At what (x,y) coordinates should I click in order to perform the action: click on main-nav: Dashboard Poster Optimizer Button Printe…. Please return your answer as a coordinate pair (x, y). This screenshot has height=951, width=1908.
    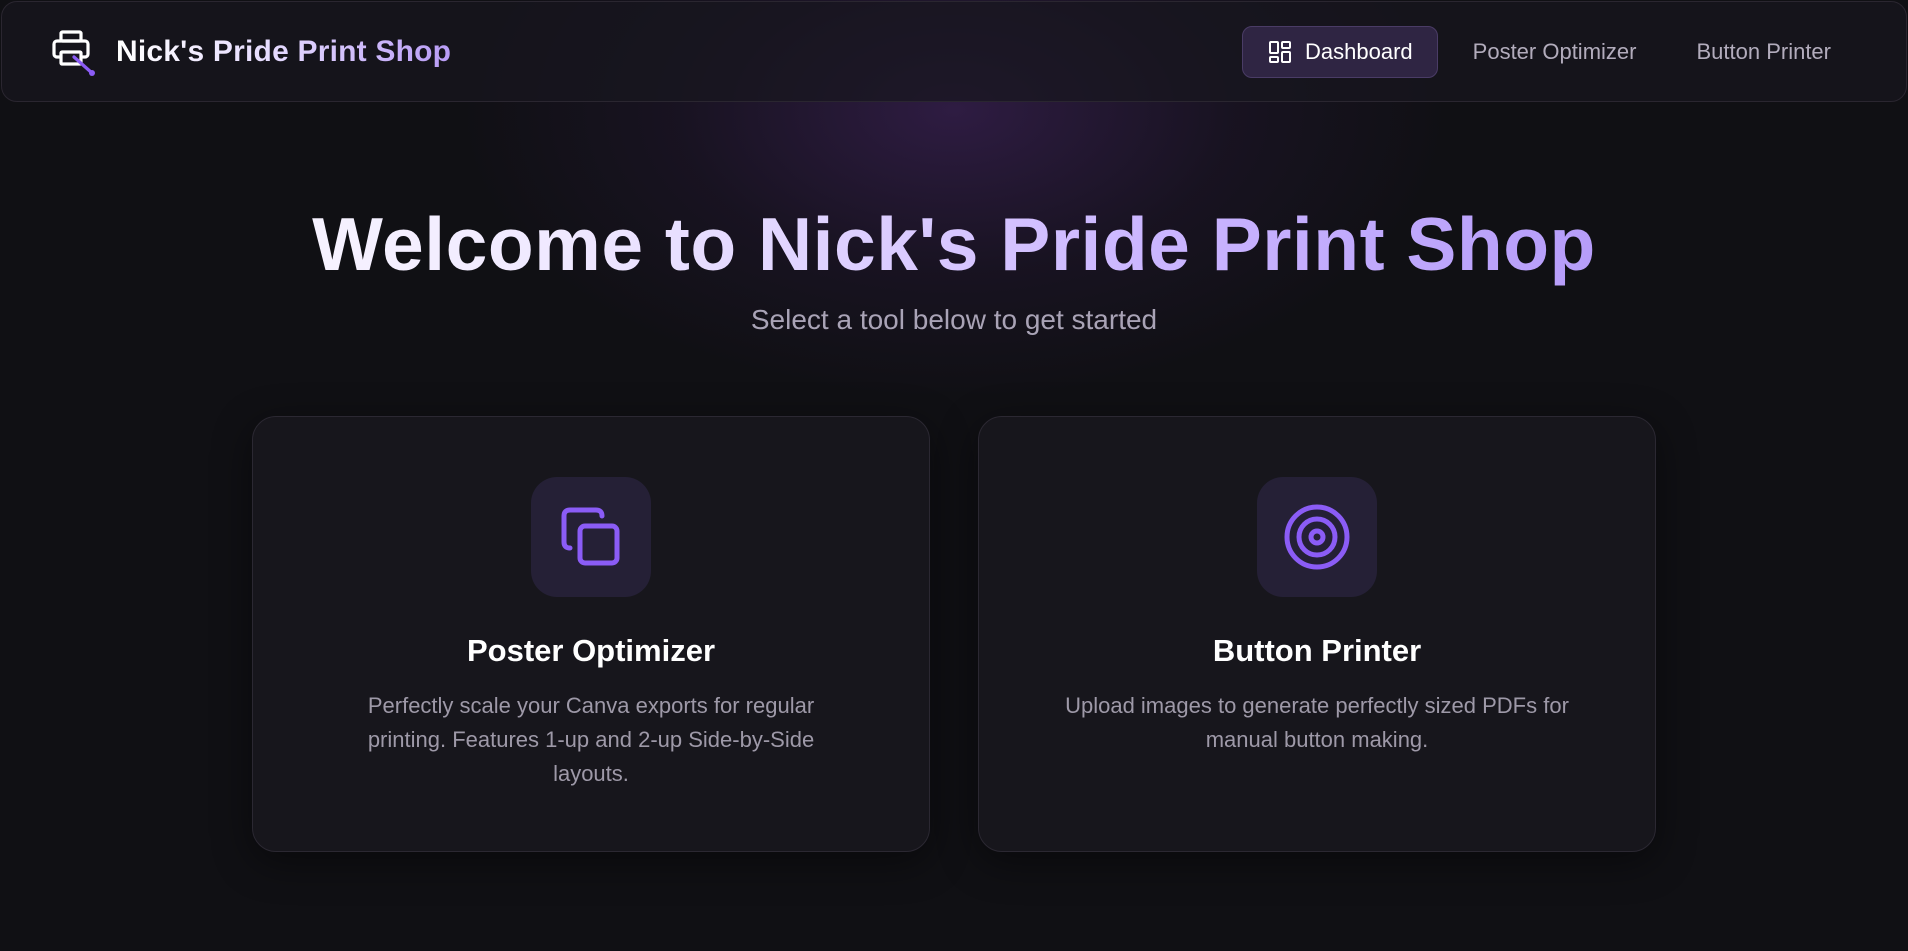
    Looking at the image, I should click on (1549, 51).